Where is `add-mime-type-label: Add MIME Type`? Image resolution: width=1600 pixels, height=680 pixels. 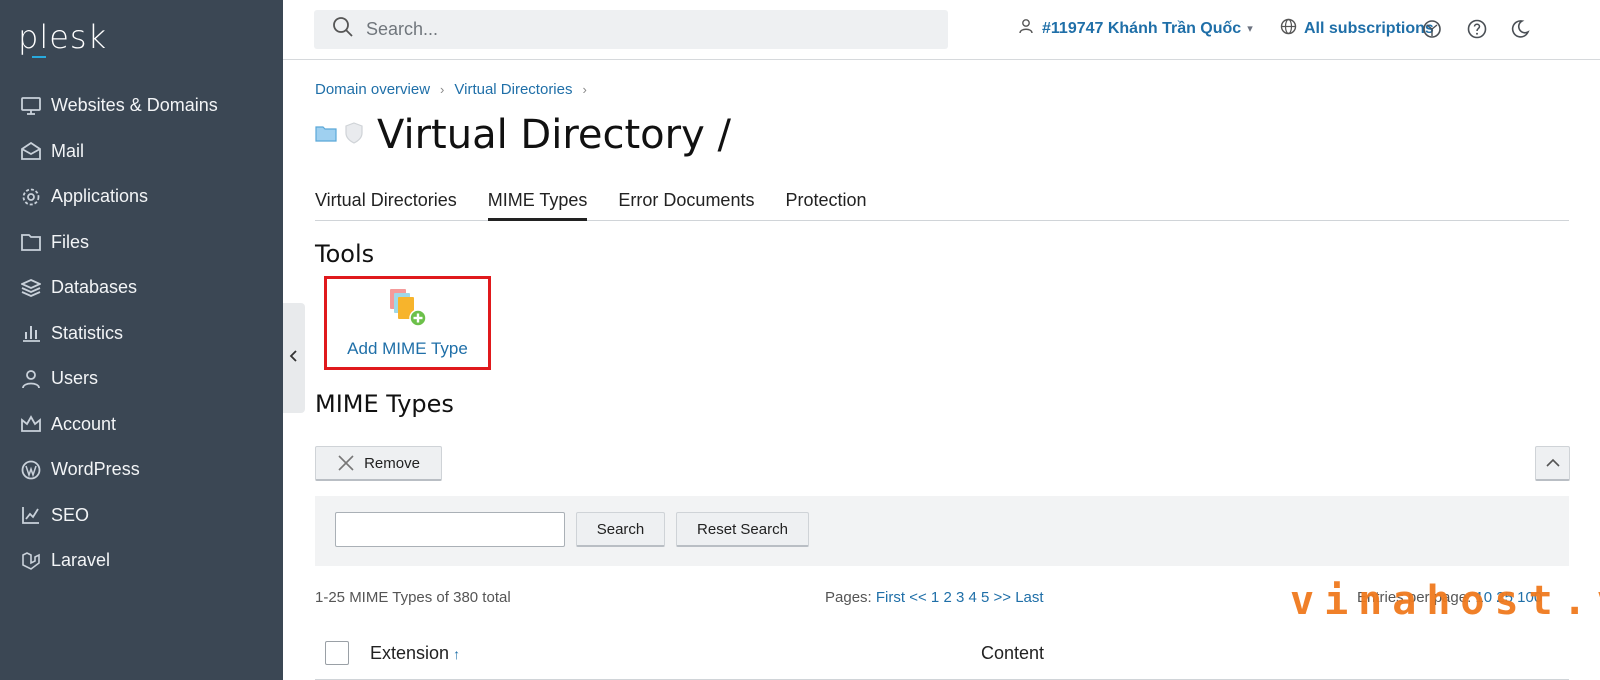
add-mime-type-label: Add MIME Type is located at coordinates (407, 348).